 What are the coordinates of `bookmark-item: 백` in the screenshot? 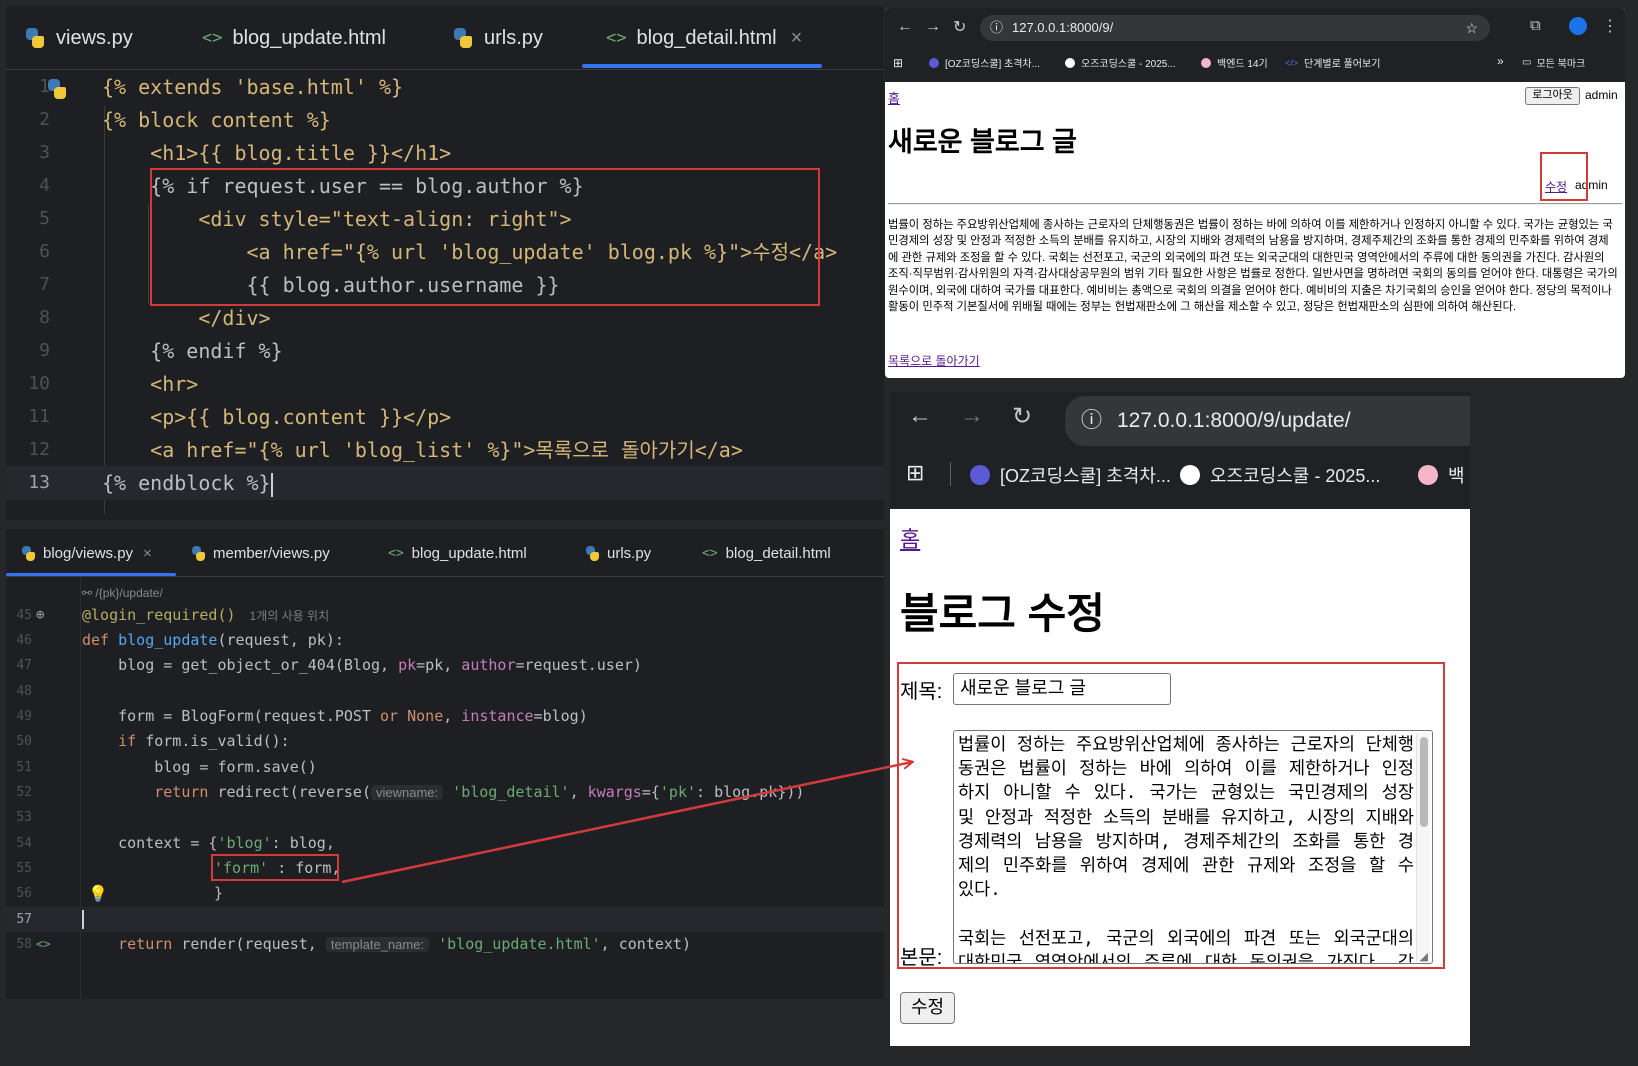 It's located at (1441, 475).